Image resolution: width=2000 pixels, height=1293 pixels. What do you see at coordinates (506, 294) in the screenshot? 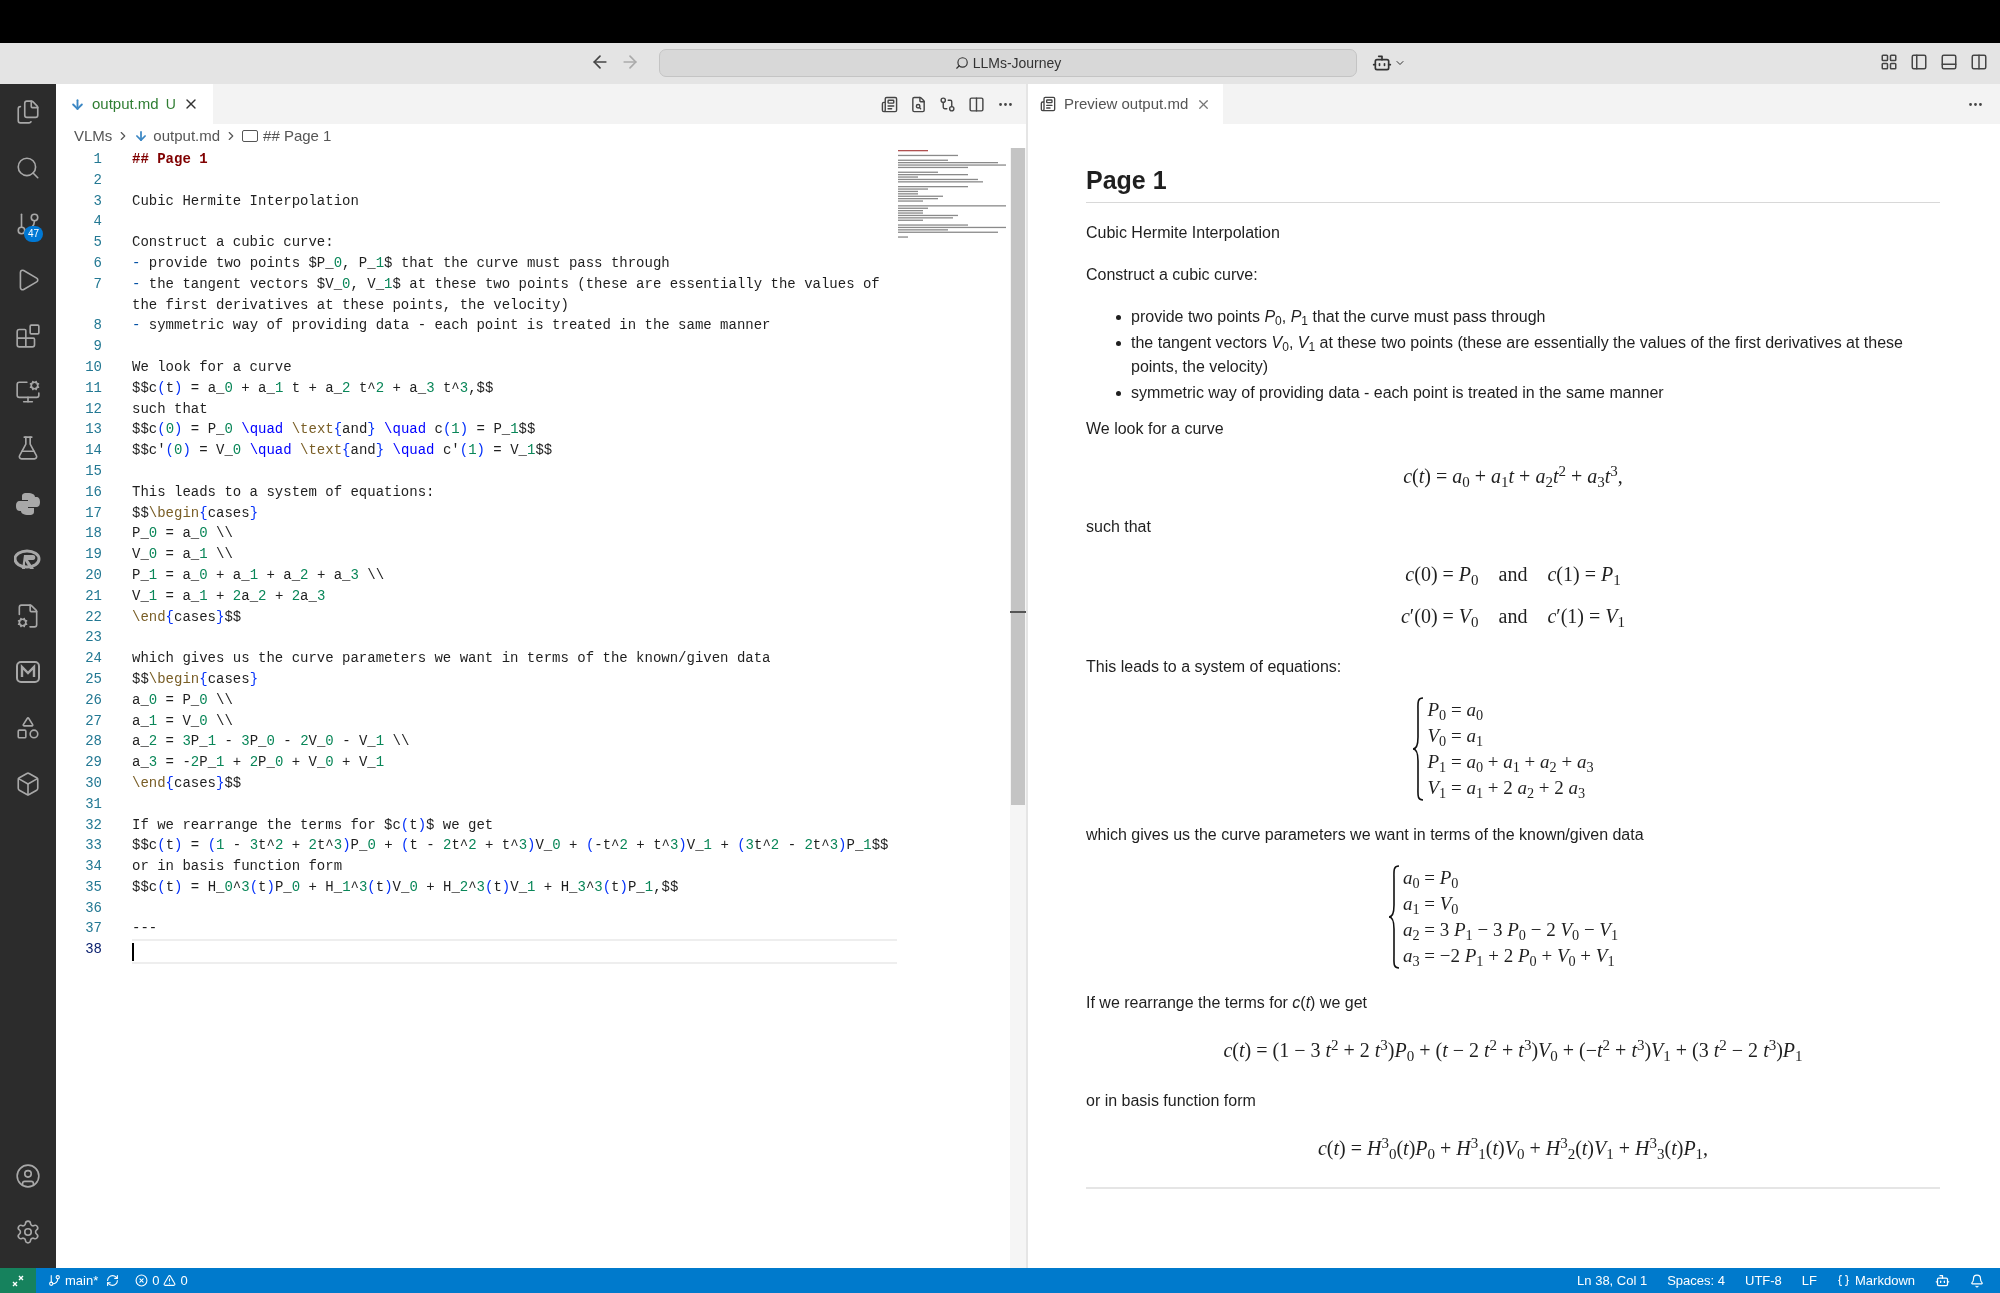
I see `code-line: - the tangent vectors $V_0, V_1$ at these two points (these are essentially the values of the first derivatives at these points, the velocity)` at bounding box center [506, 294].